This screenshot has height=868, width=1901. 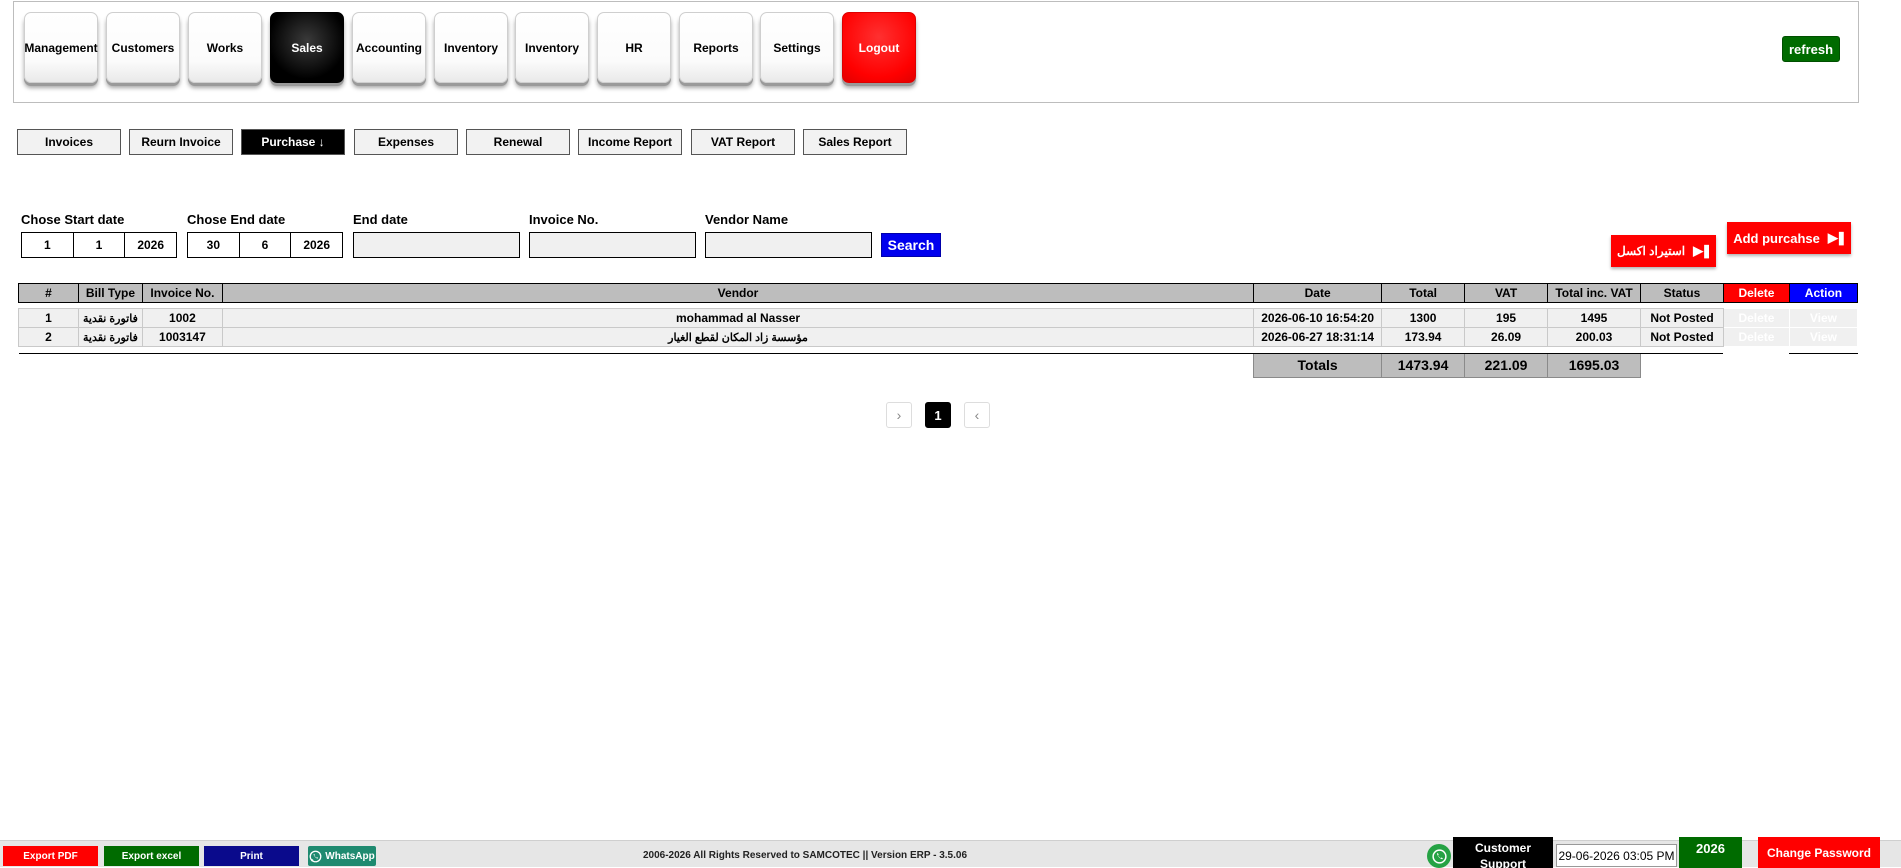 What do you see at coordinates (797, 47) in the screenshot?
I see `nav-settings-button: Settings` at bounding box center [797, 47].